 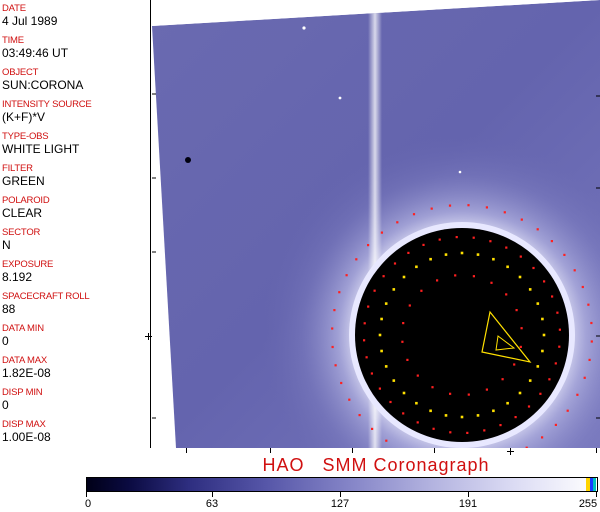 I want to click on metadata-field: POLAROID CLEAR, so click(x=75, y=207).